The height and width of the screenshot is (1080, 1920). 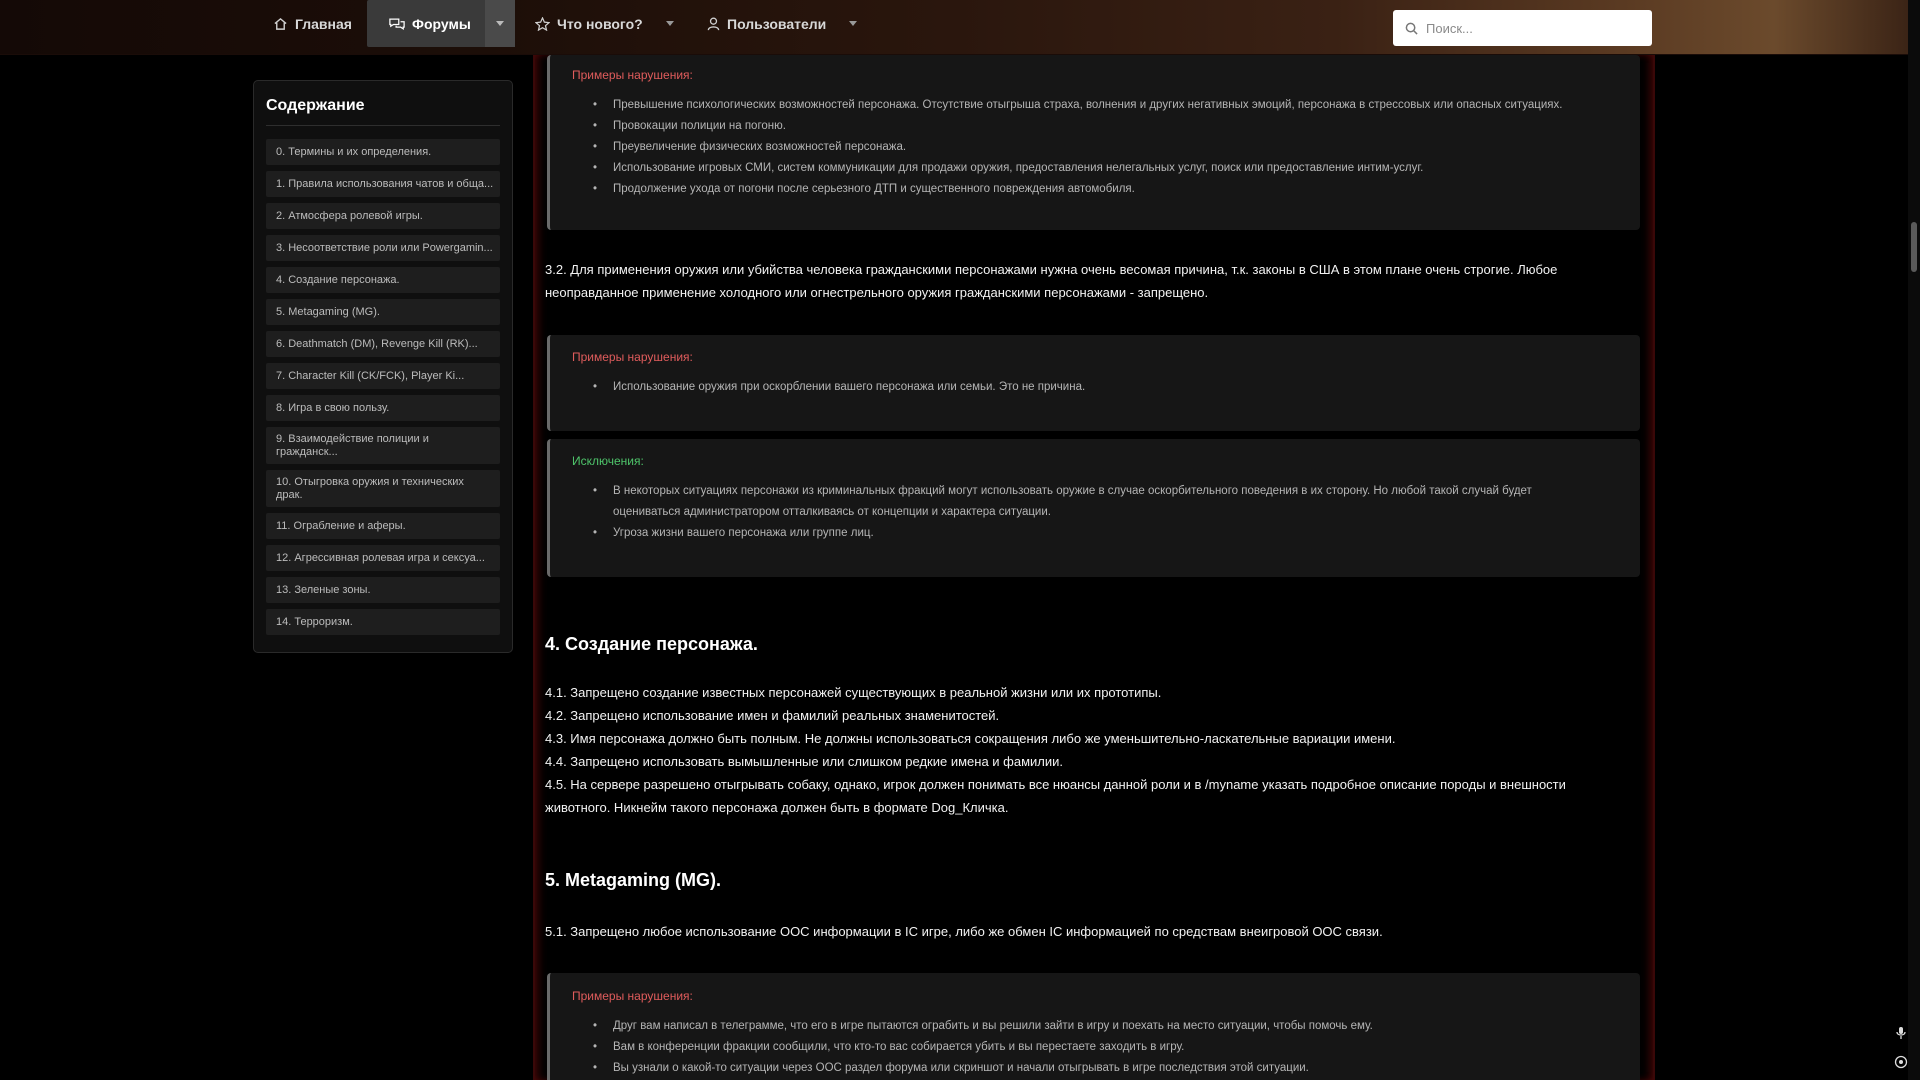 What do you see at coordinates (1914, 540) in the screenshot?
I see `page-scrollbar` at bounding box center [1914, 540].